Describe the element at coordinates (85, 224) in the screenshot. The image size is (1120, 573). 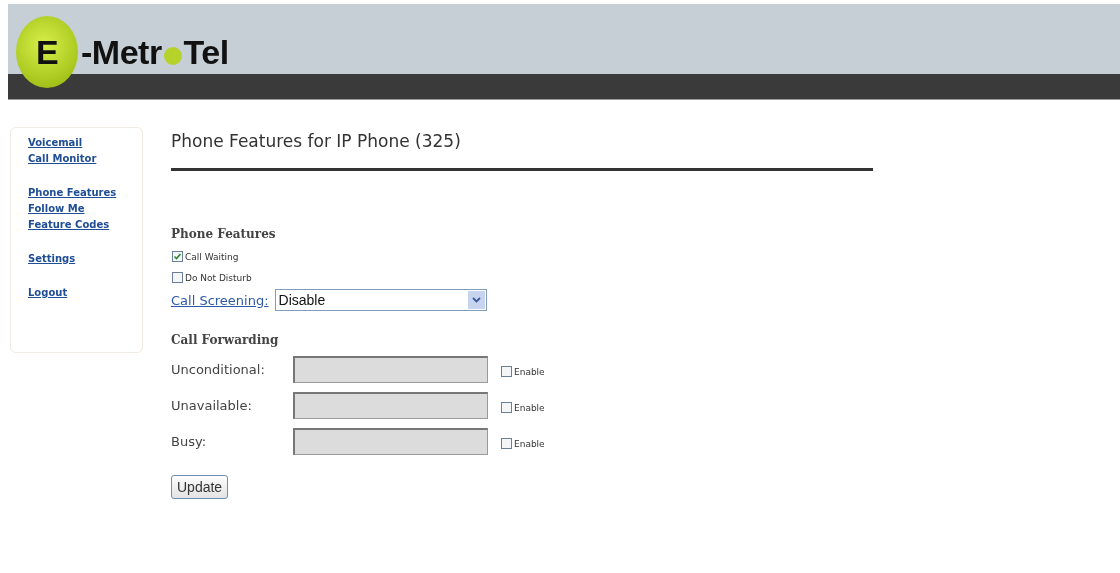
I see `nav-link: Feature Codes` at that location.